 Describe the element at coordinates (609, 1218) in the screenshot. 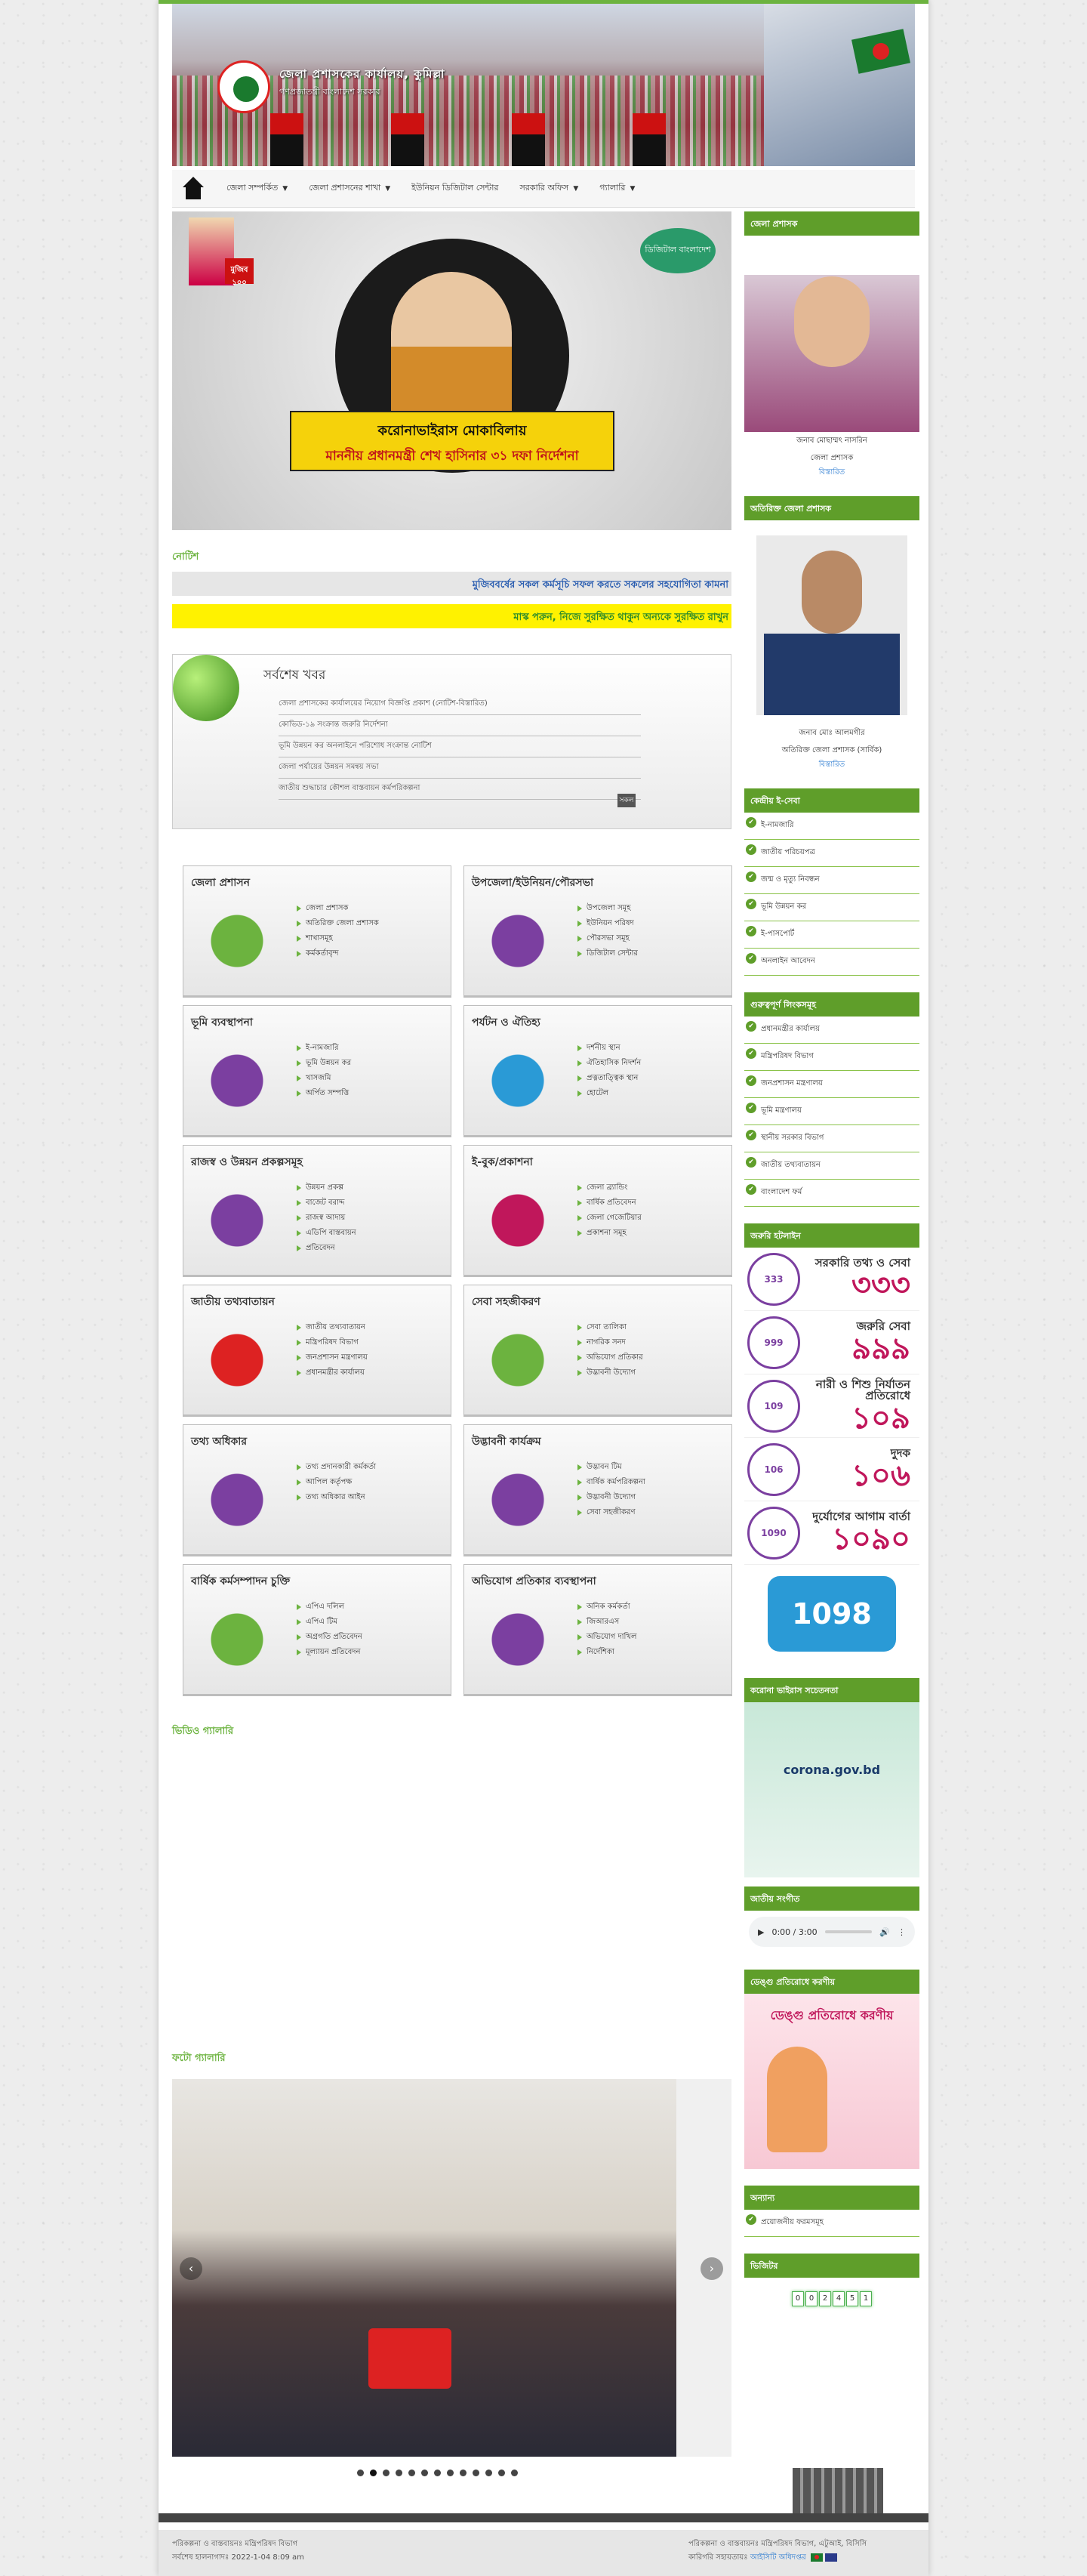

I see `service-box-link: জেলা গেজেটিয়ার` at that location.